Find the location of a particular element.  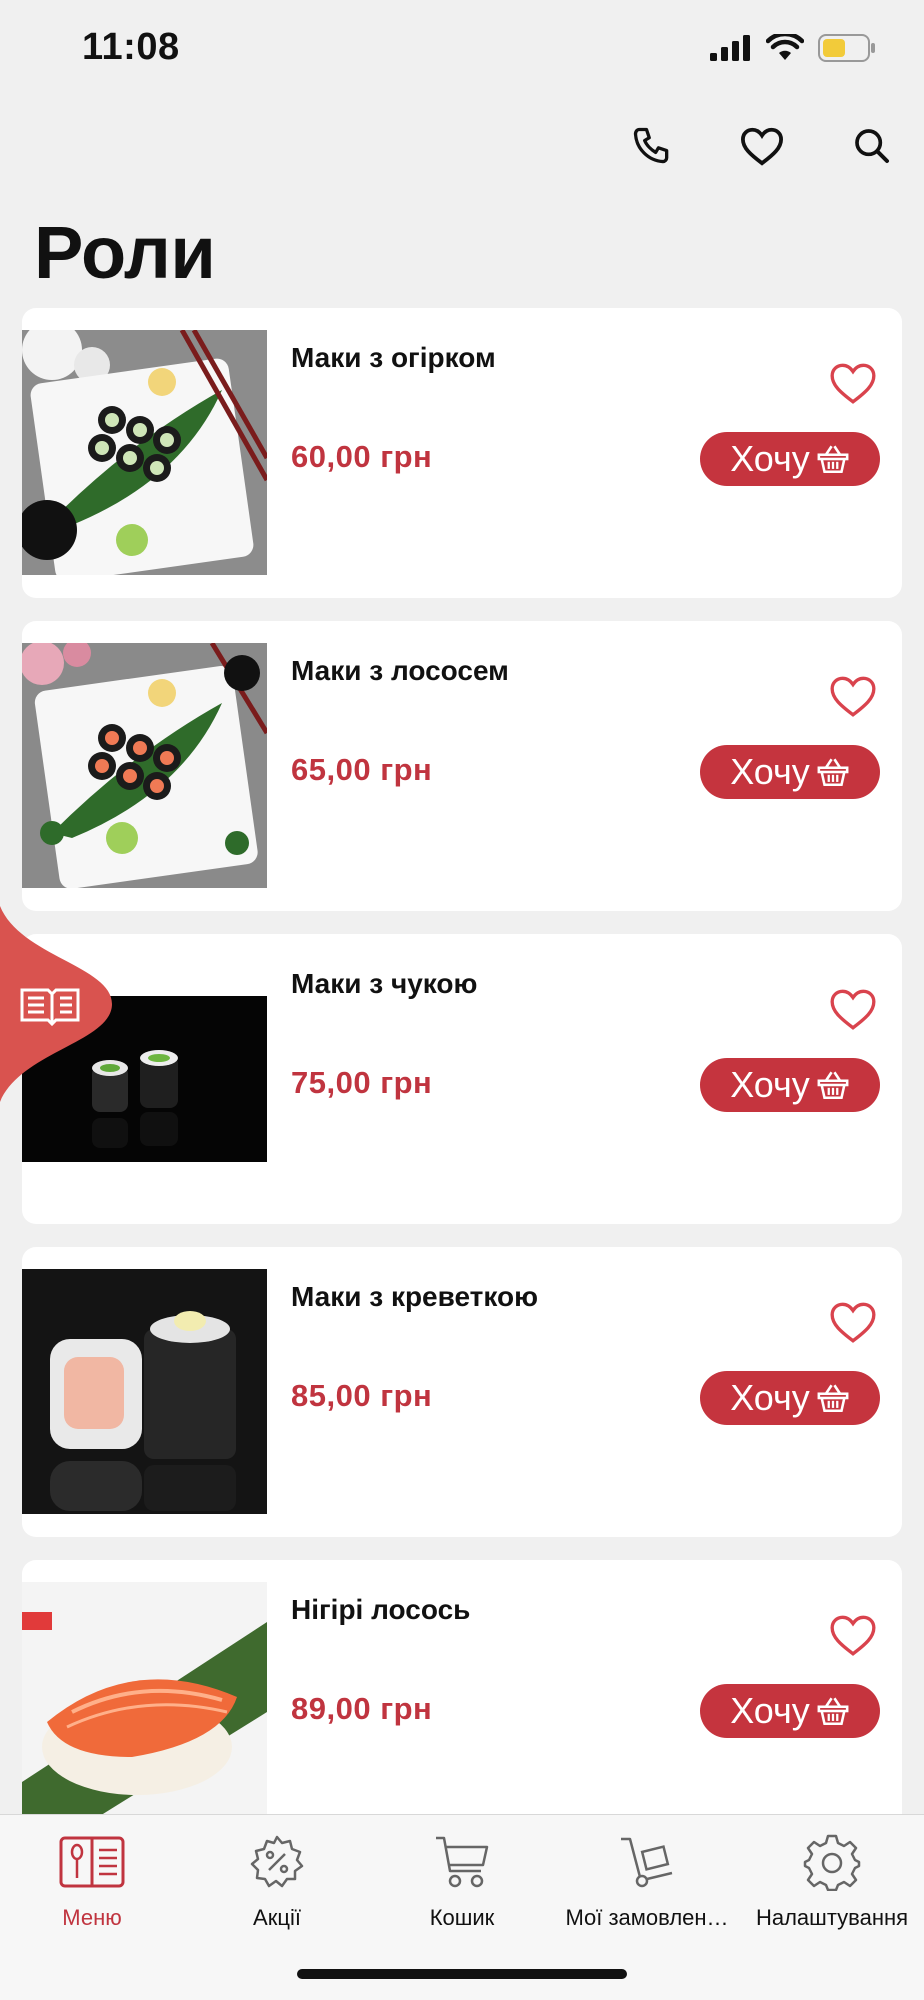

tab-label: Налаштування is located at coordinates (832, 1917).